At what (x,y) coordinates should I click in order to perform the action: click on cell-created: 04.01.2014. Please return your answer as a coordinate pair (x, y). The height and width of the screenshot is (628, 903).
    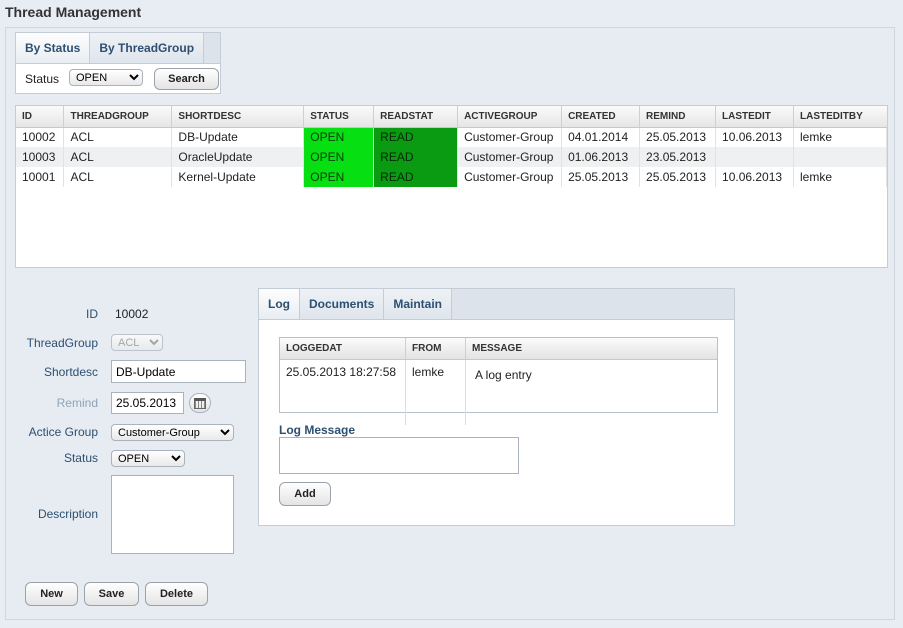
    Looking at the image, I should click on (601, 137).